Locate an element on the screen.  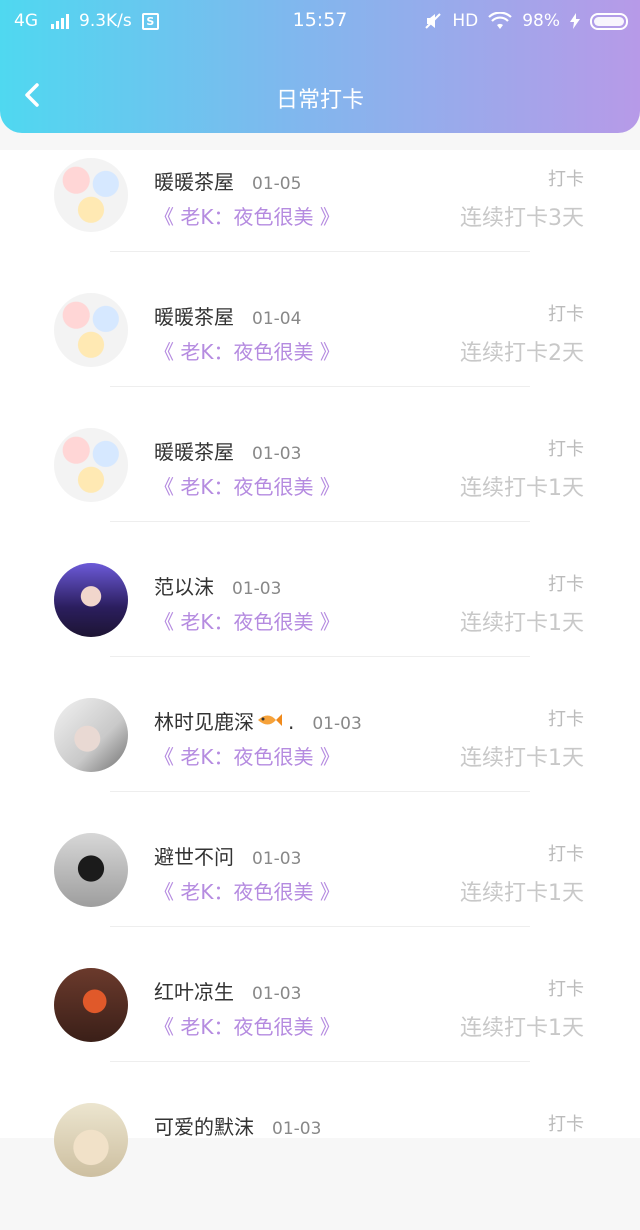
checkin-row: 暖暖茶屋 01-03 打卡《 老K：夜色很美 》 连续打卡1天 is located at coordinates (320, 487).